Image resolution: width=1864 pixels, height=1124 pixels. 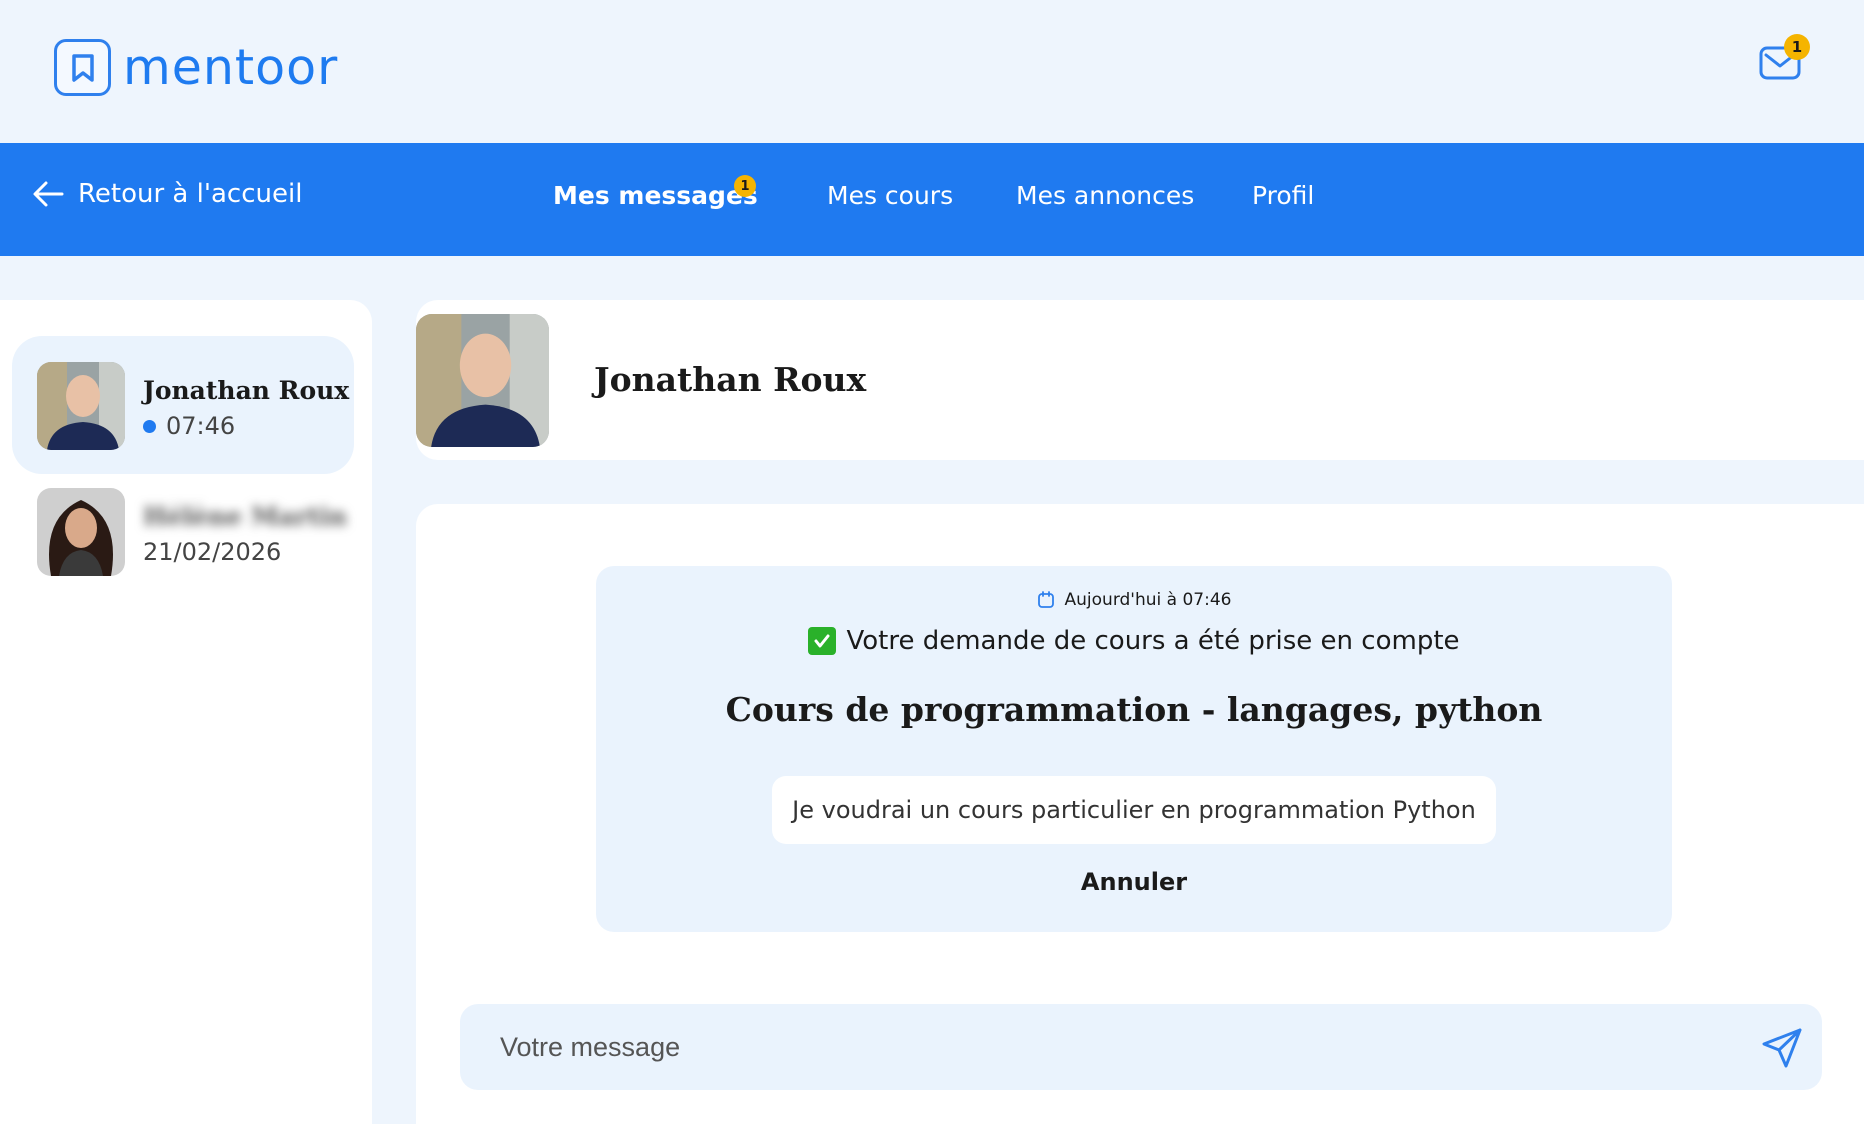 What do you see at coordinates (231, 67) in the screenshot?
I see `brand-name: mentoor` at bounding box center [231, 67].